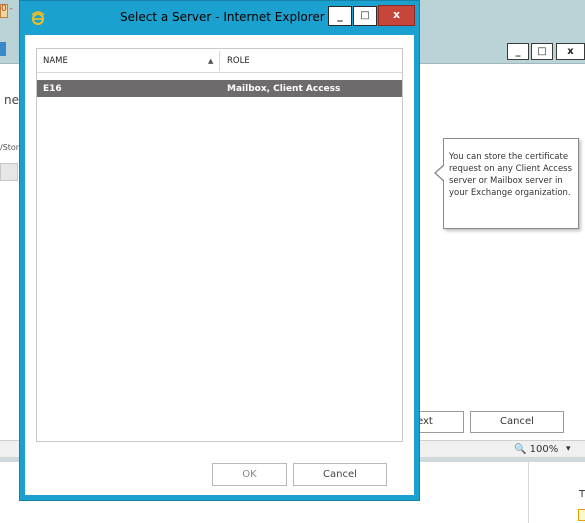 The height and width of the screenshot is (523, 585). What do you see at coordinates (7, 9) in the screenshot?
I see `background-title-fragment: 0 -` at bounding box center [7, 9].